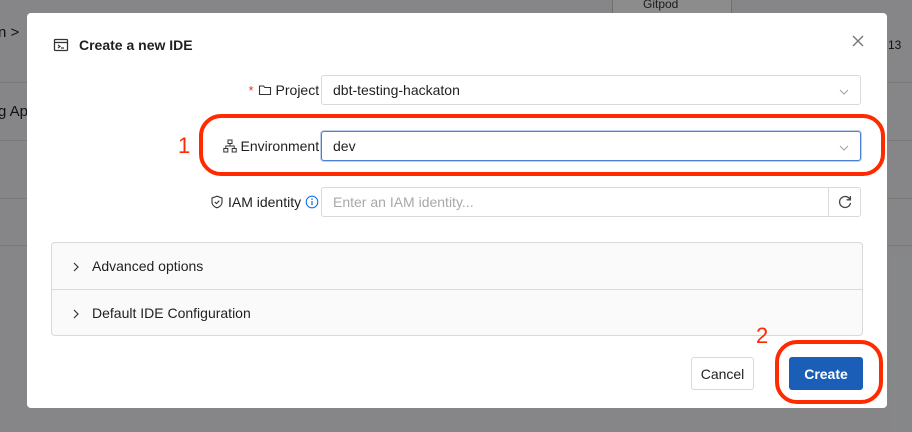  What do you see at coordinates (829, 372) in the screenshot?
I see `annotation-oval-create` at bounding box center [829, 372].